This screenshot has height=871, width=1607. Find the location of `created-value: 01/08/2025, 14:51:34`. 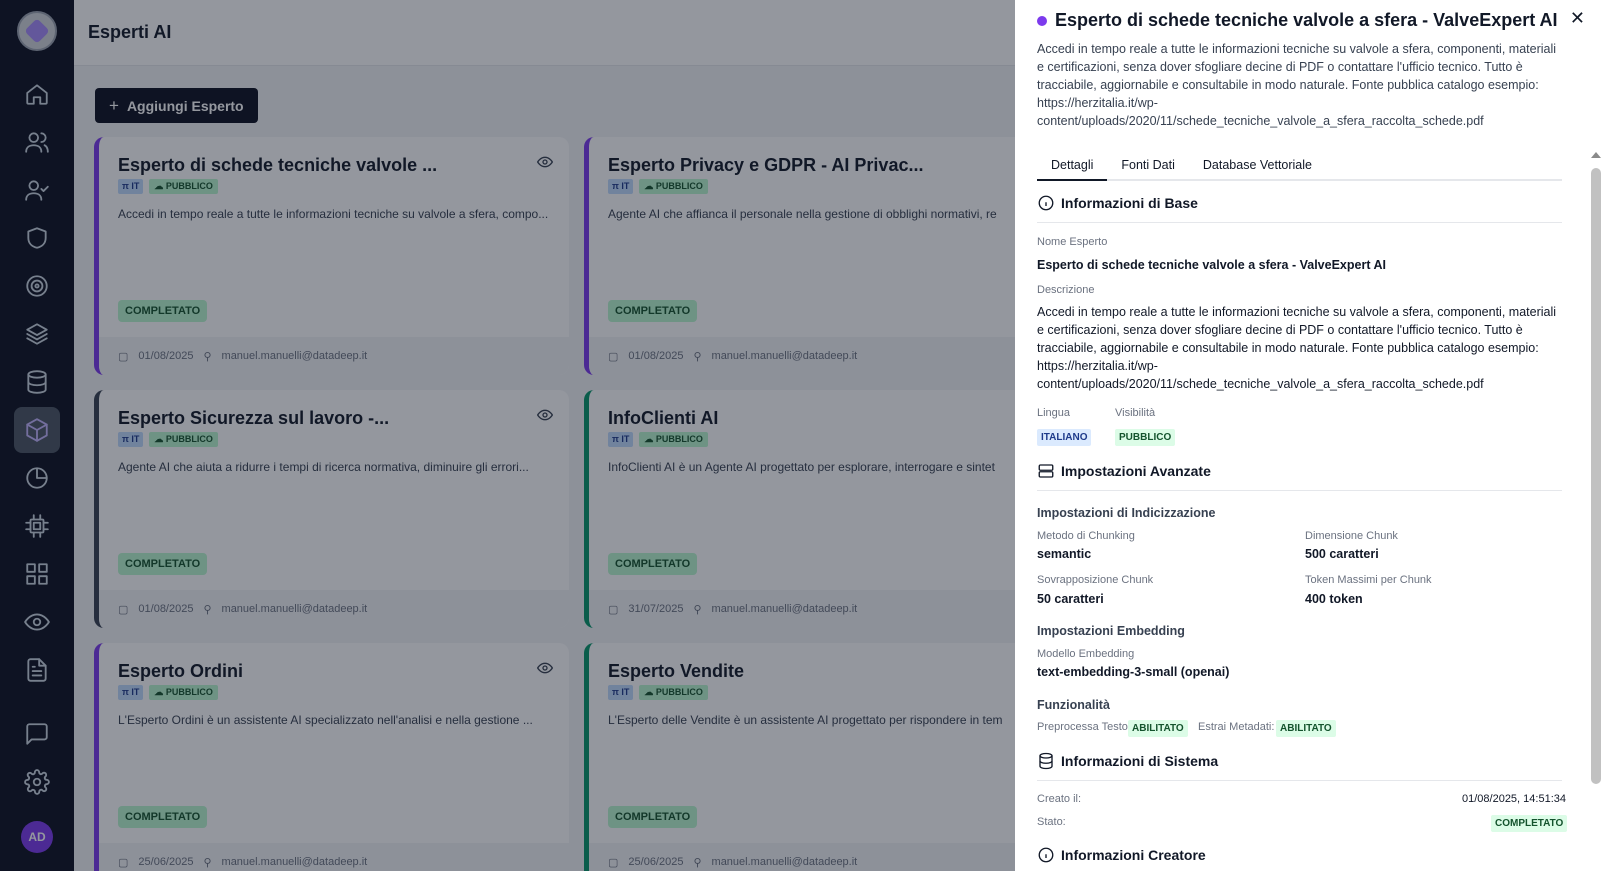

created-value: 01/08/2025, 14:51:34 is located at coordinates (1514, 799).